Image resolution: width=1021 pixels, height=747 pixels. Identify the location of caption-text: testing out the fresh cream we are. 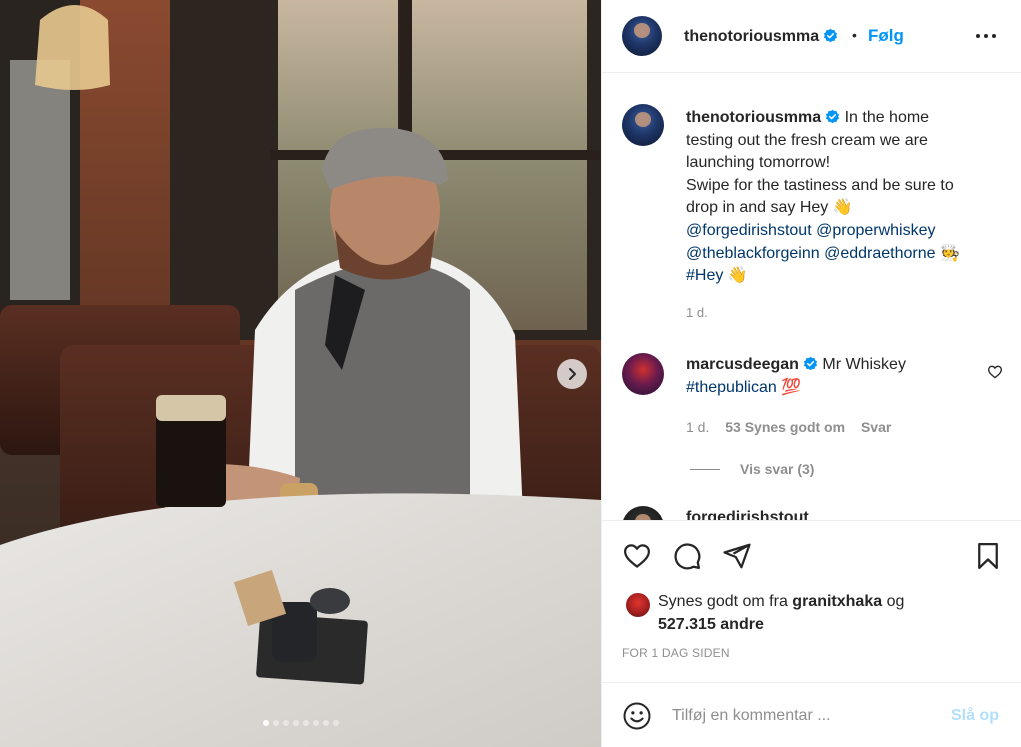
(807, 140).